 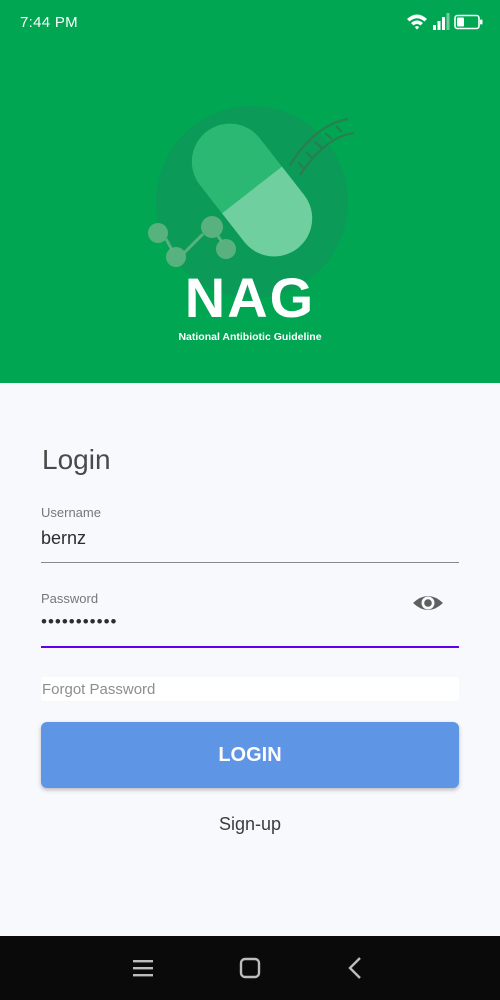 I want to click on home-icon, so click(x=250, y=970).